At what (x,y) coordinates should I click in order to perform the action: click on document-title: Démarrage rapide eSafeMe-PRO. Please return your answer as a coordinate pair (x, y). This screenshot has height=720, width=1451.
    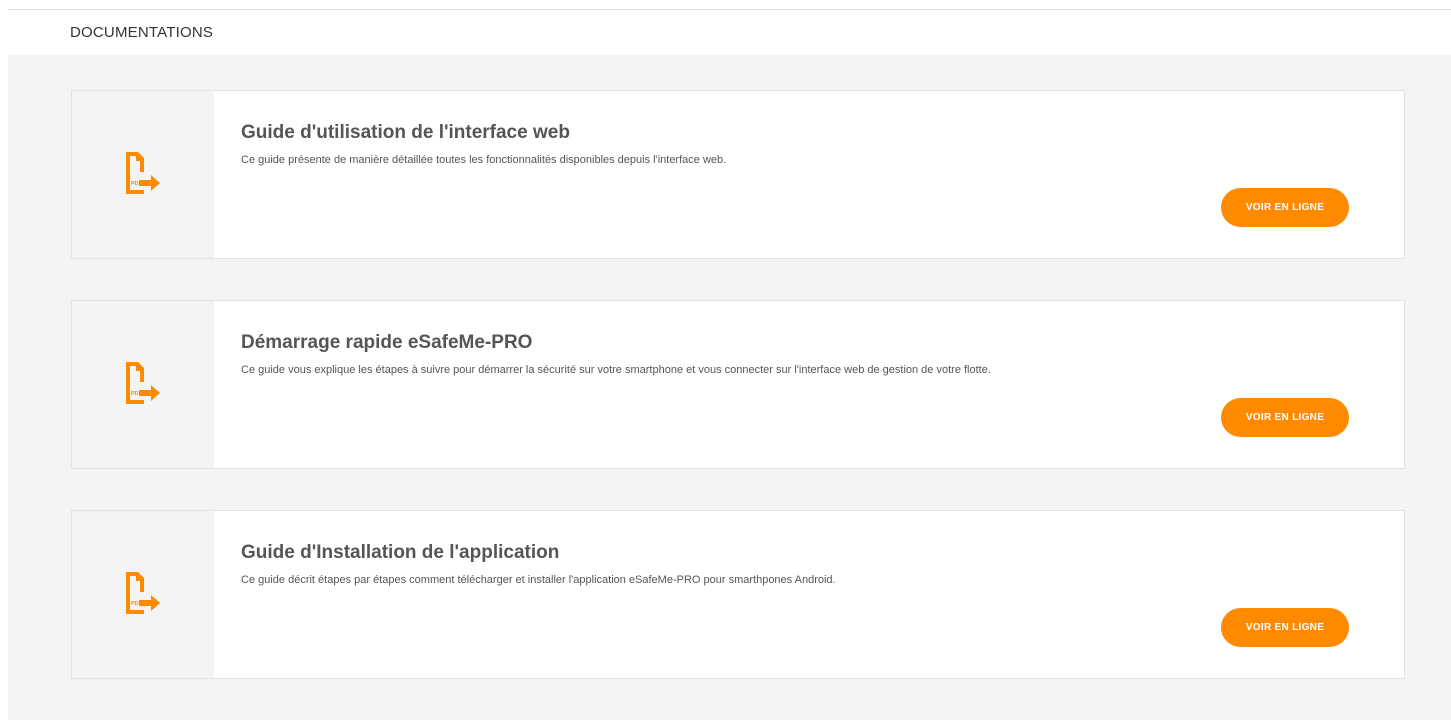
    Looking at the image, I should click on (387, 342).